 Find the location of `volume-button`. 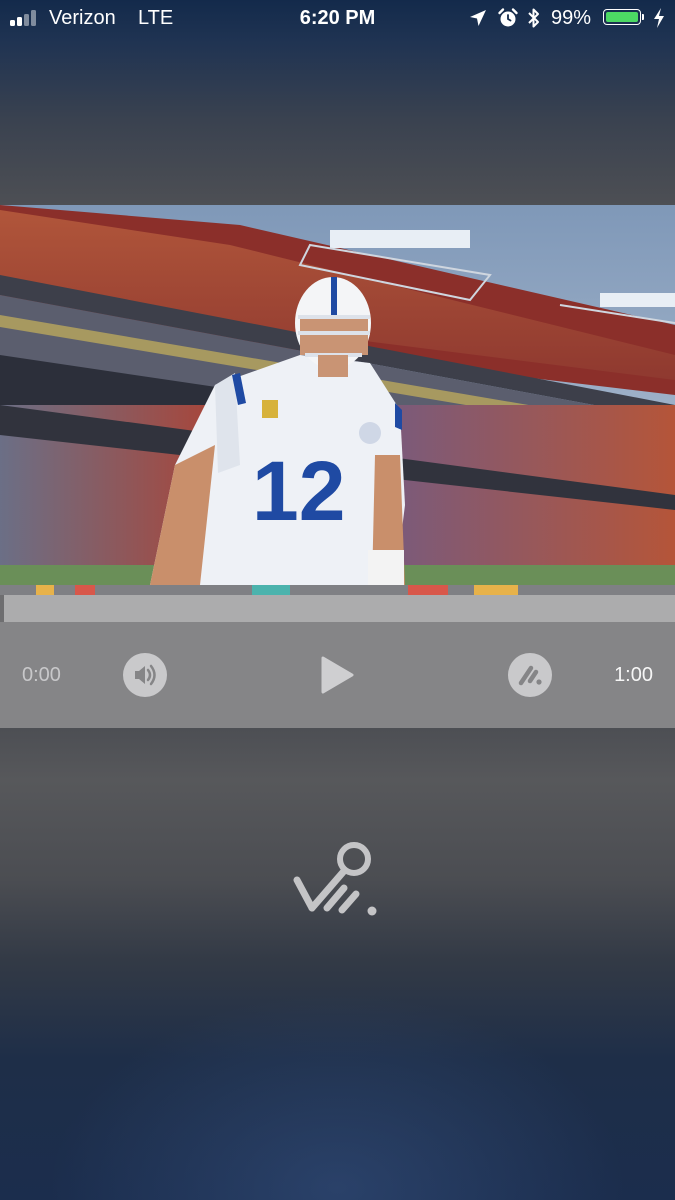

volume-button is located at coordinates (145, 675).